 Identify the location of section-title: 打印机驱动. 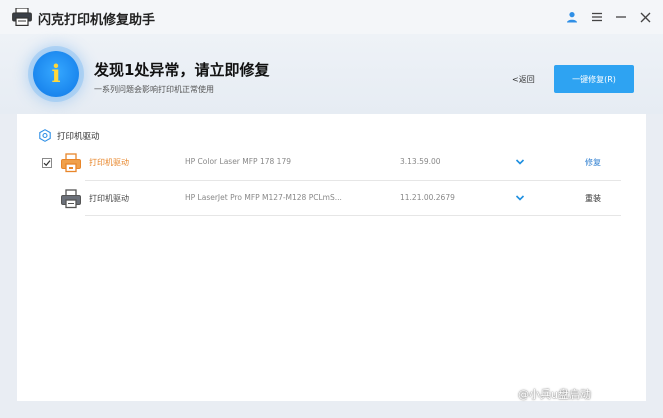
(78, 136).